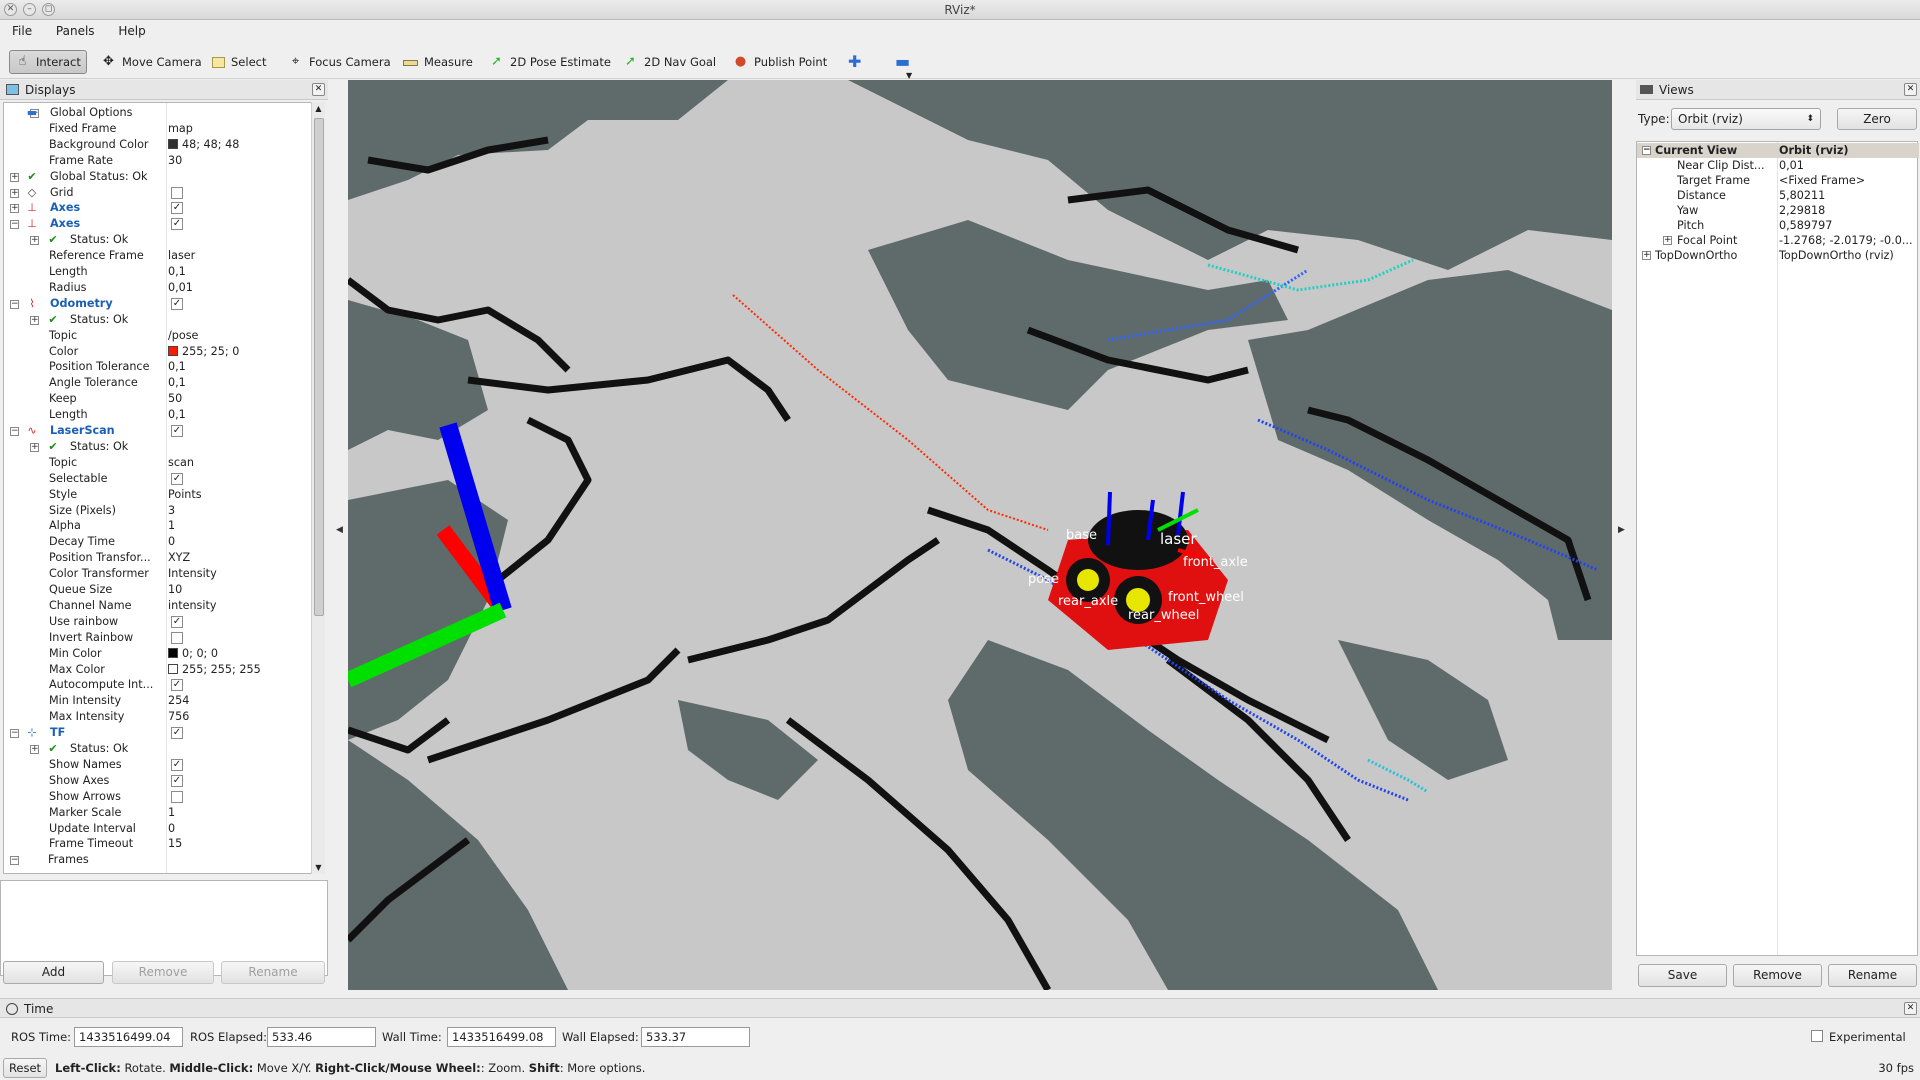 This screenshot has height=1080, width=1920. Describe the element at coordinates (1778, 195) in the screenshot. I see `view-property-row: Distance 5,80211` at that location.